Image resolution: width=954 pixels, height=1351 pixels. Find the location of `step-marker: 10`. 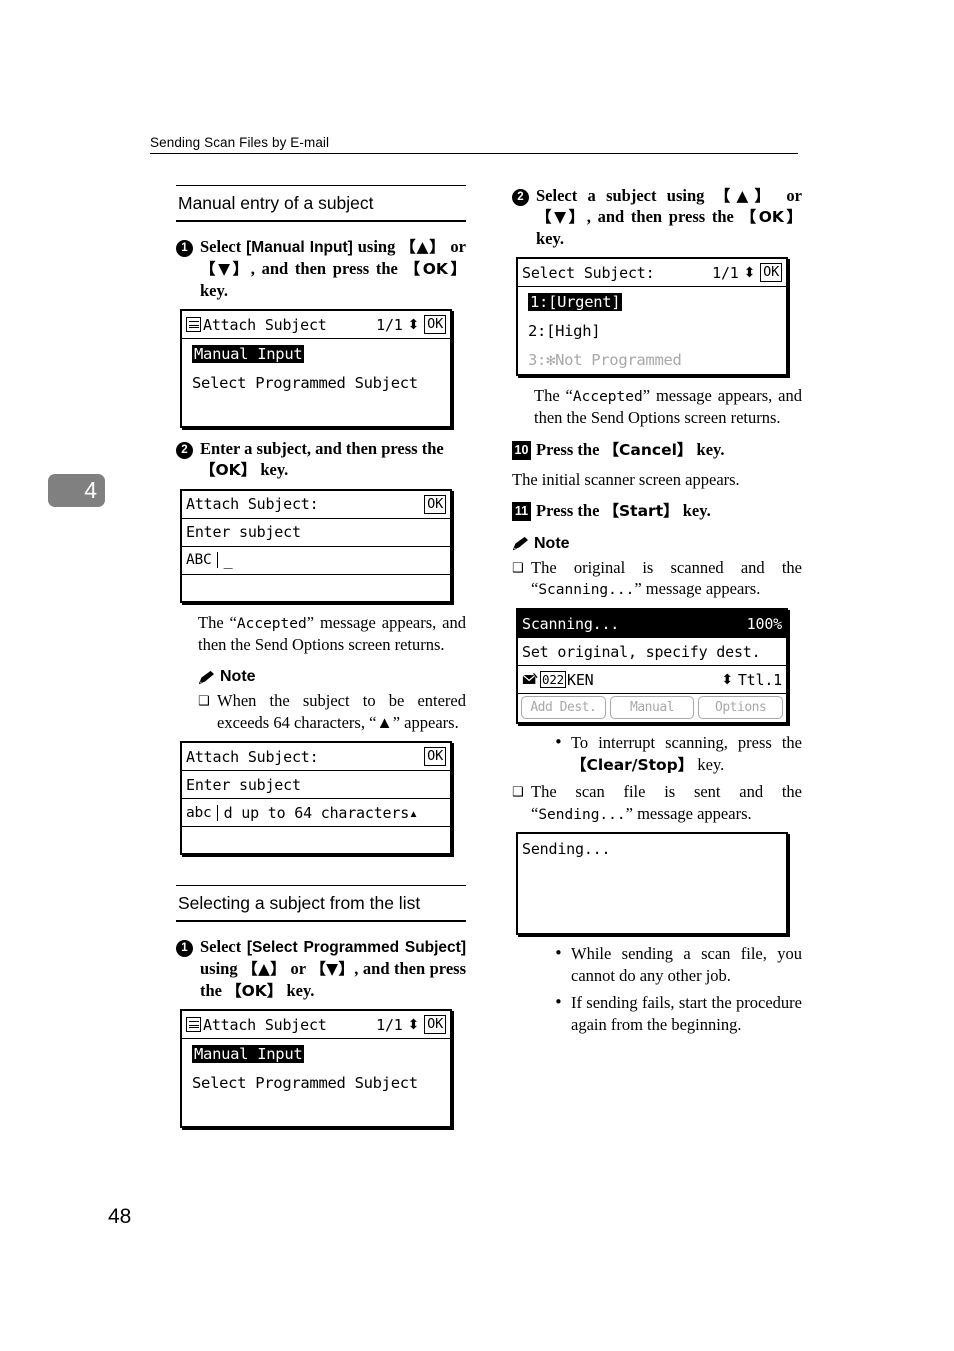

step-marker: 10 is located at coordinates (522, 449).